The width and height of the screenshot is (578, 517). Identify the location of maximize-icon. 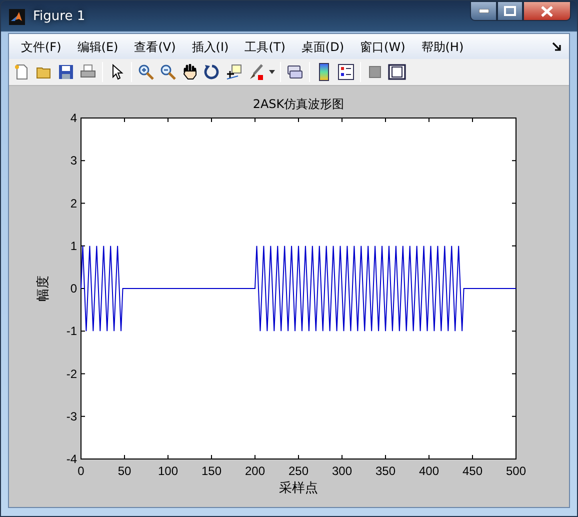
(510, 11).